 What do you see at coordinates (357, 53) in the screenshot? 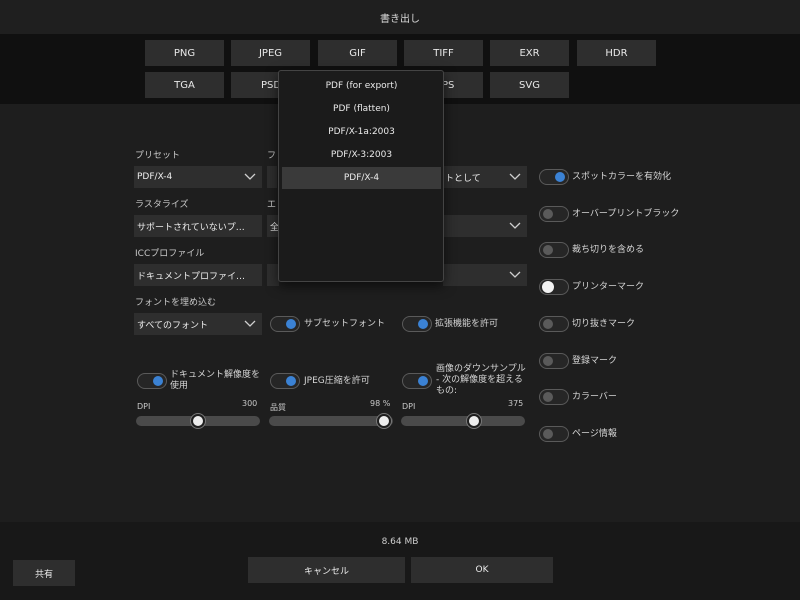
I see `format-gif-button: GIF` at bounding box center [357, 53].